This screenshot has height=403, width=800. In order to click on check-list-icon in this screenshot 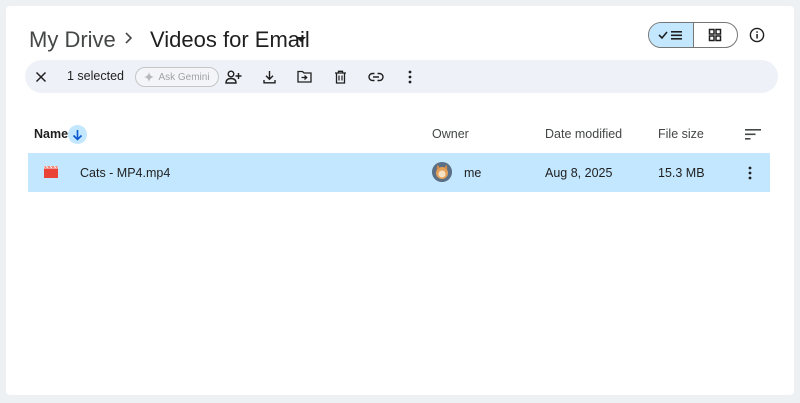, I will do `click(670, 35)`.